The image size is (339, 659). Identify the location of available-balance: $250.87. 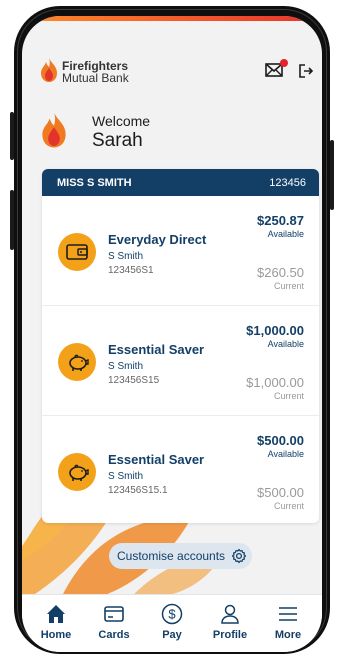
(280, 220).